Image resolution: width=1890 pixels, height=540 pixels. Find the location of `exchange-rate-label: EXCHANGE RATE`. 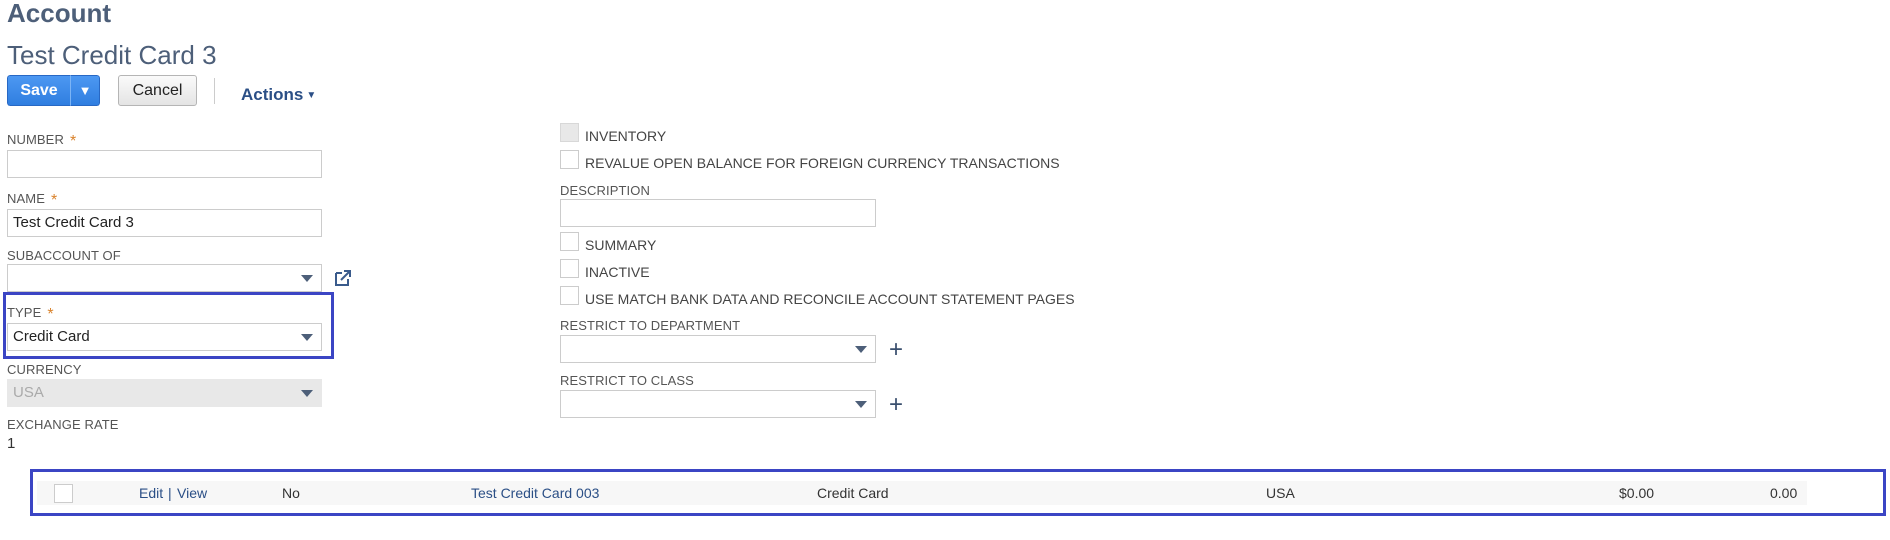

exchange-rate-label: EXCHANGE RATE is located at coordinates (63, 424).